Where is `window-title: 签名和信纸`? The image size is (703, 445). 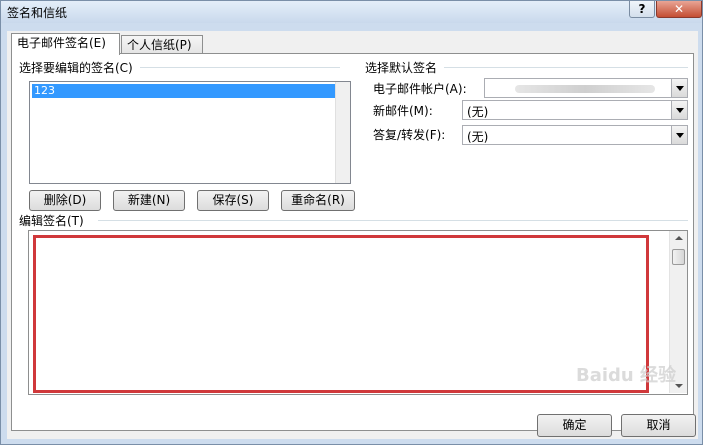 window-title: 签名和信纸 is located at coordinates (37, 13).